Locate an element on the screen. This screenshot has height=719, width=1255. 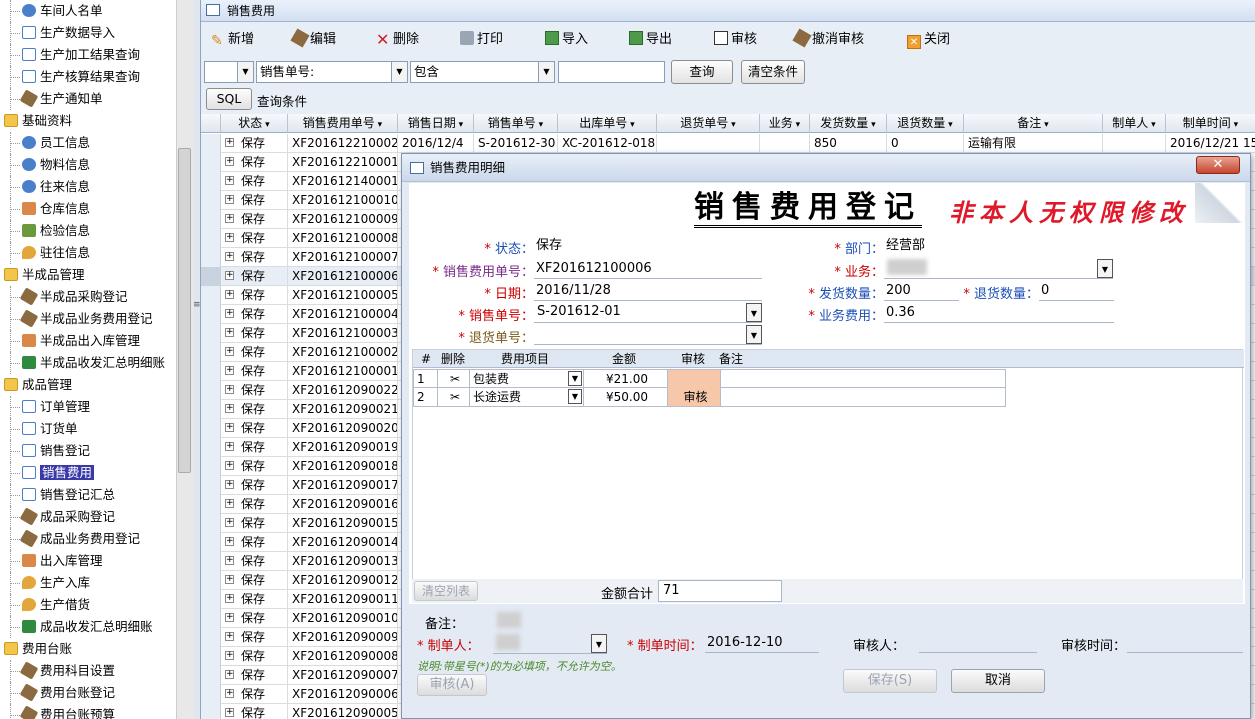
audit-button: 审核 is located at coordinates (735, 40).